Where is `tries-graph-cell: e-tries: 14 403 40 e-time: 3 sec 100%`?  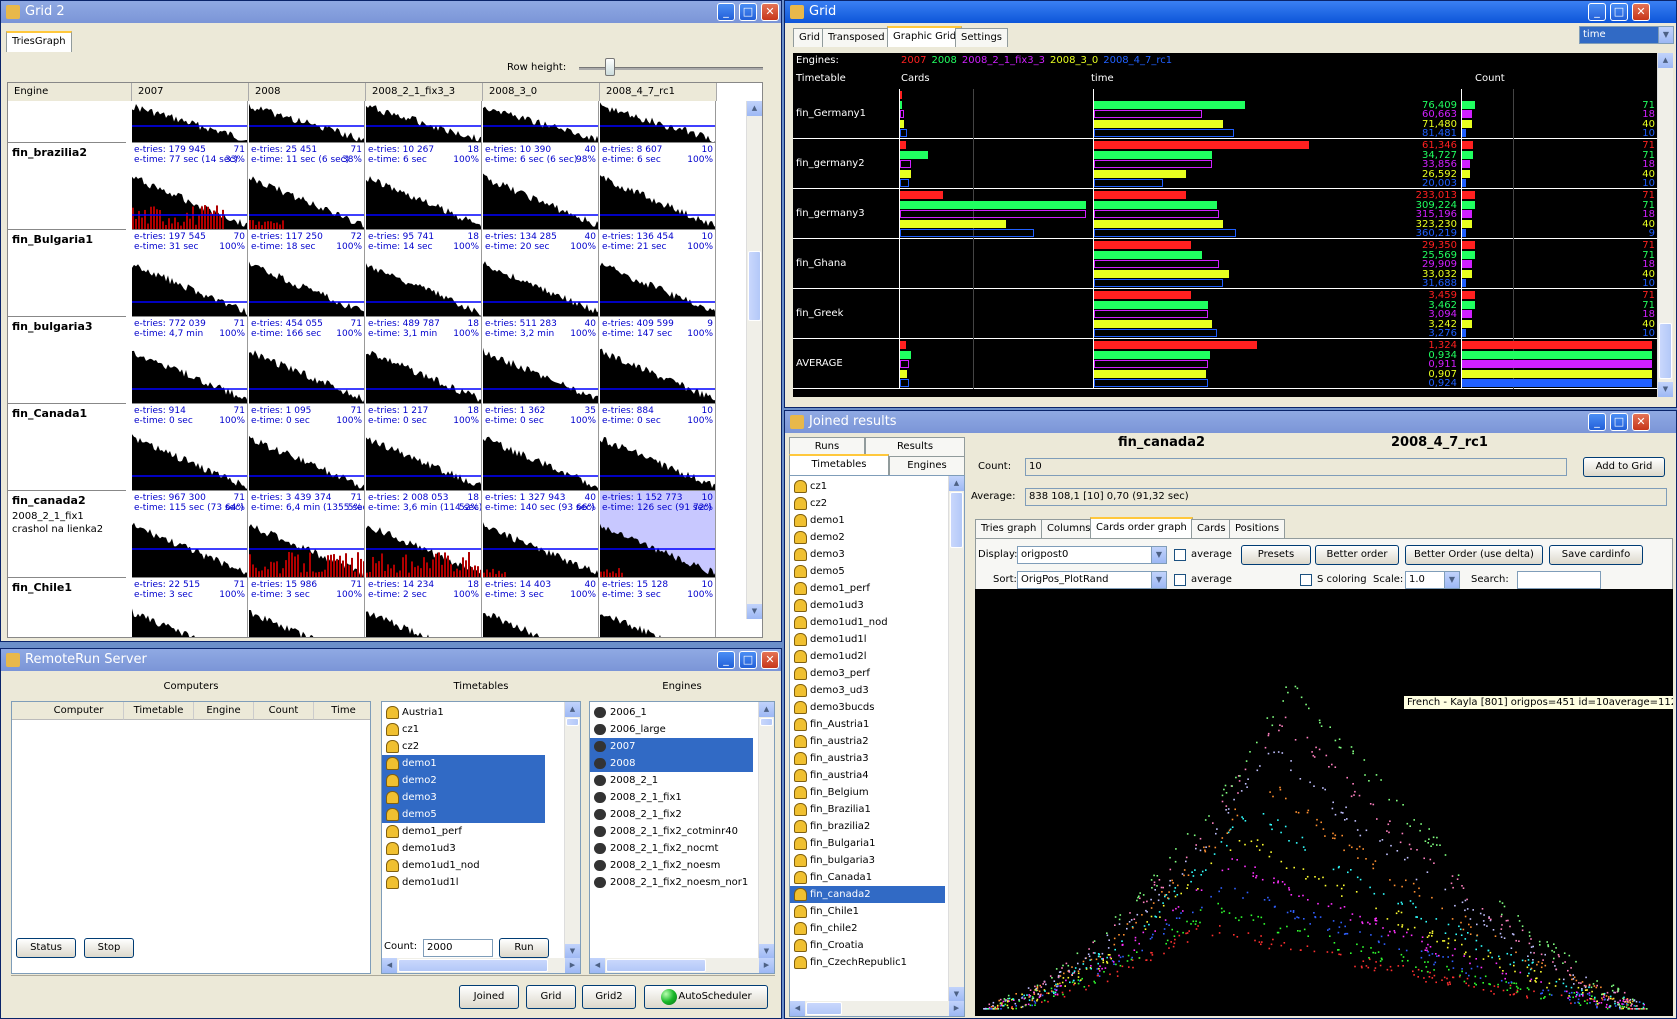 tries-graph-cell: e-tries: 14 403 40 e-time: 3 sec 100% is located at coordinates (541, 607).